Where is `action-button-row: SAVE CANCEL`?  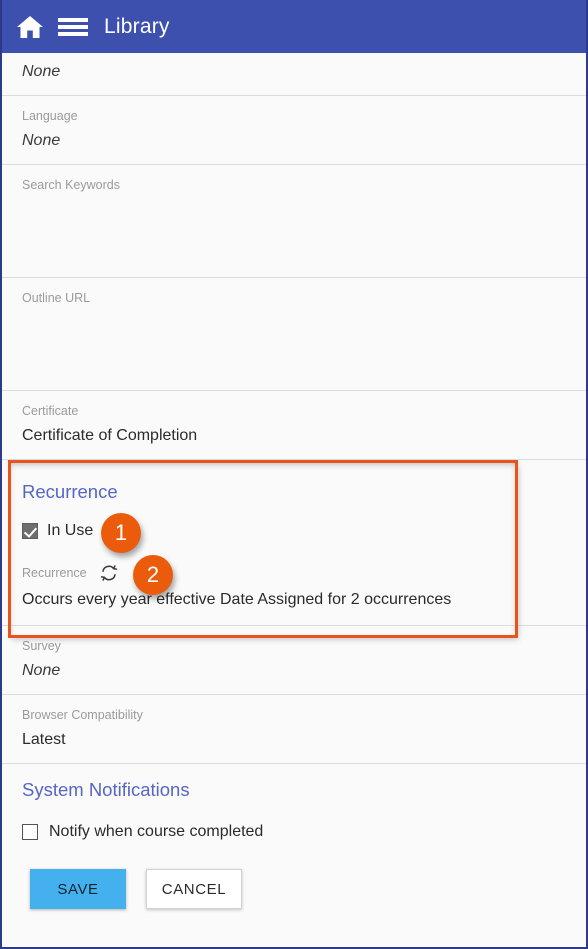
action-button-row: SAVE CANCEL is located at coordinates (294, 889).